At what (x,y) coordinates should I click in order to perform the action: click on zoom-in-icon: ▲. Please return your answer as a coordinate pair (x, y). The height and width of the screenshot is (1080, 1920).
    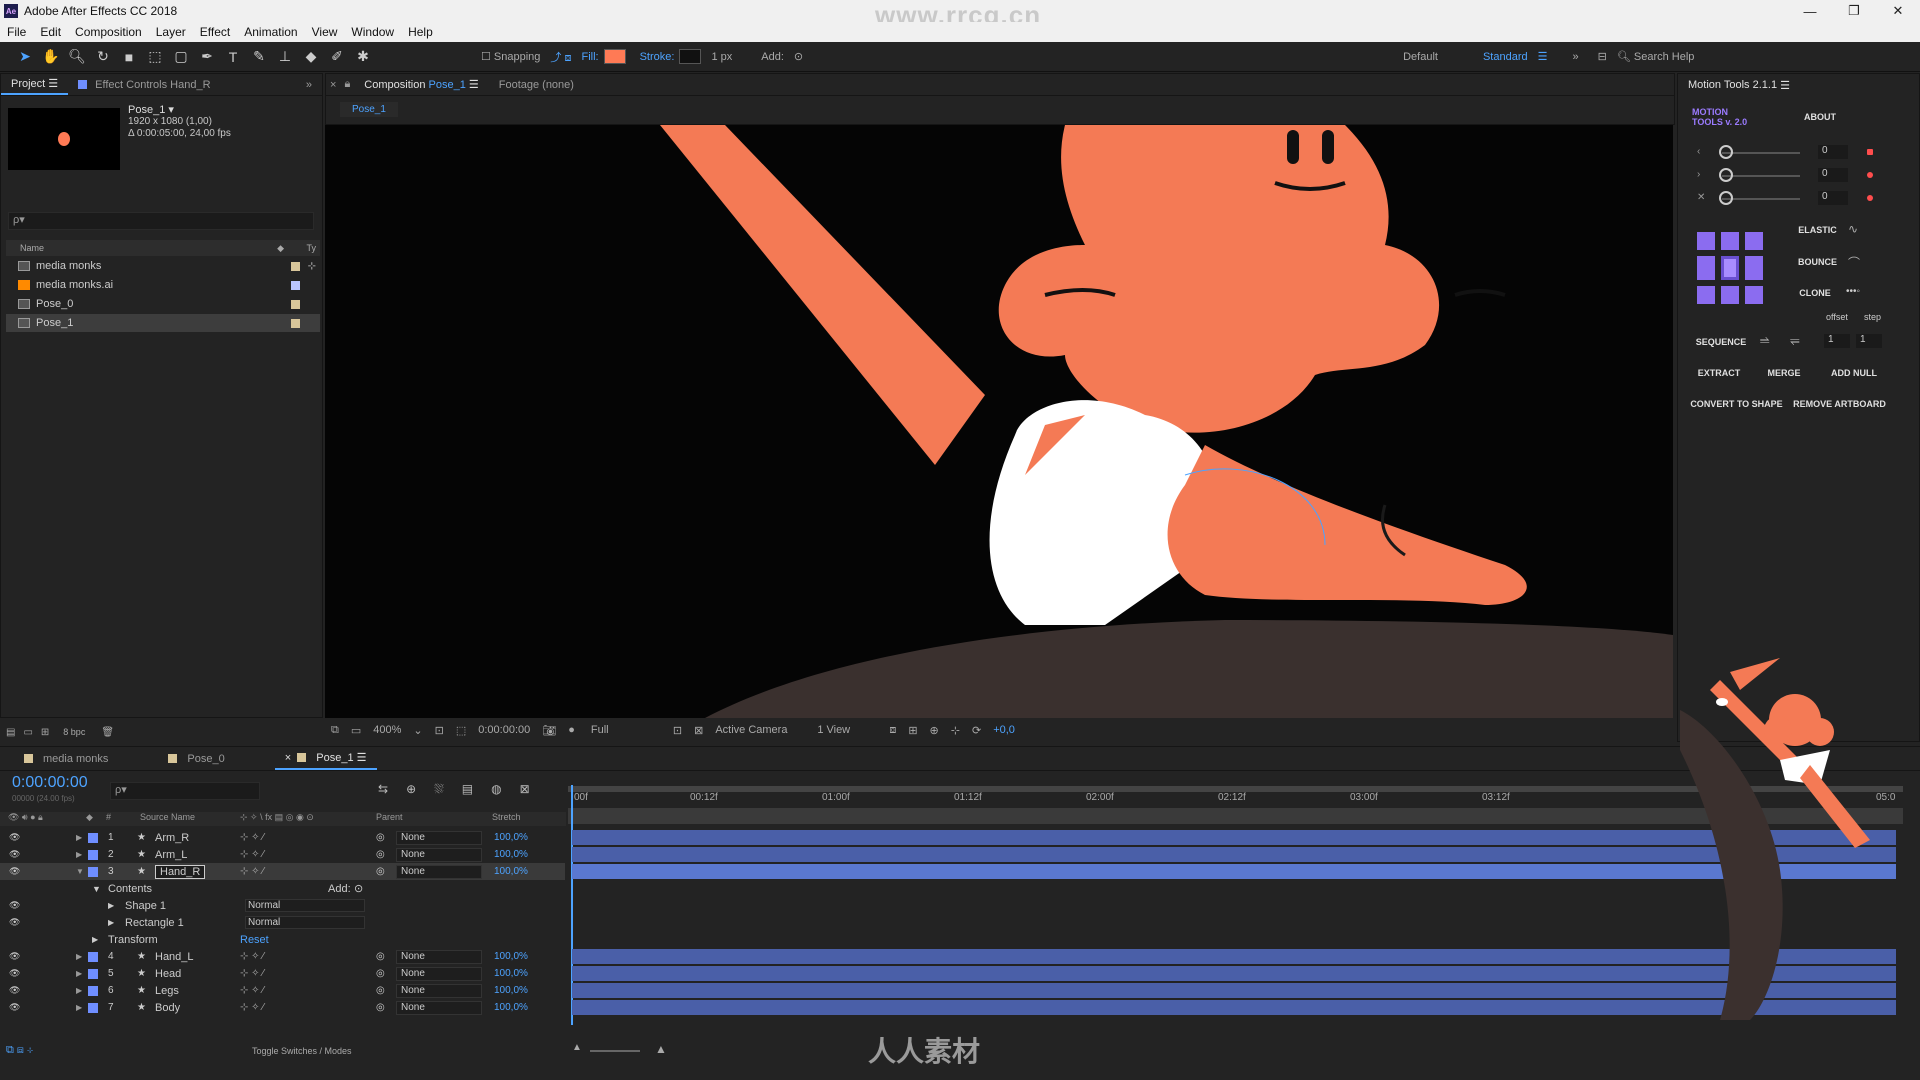
    Looking at the image, I should click on (661, 1049).